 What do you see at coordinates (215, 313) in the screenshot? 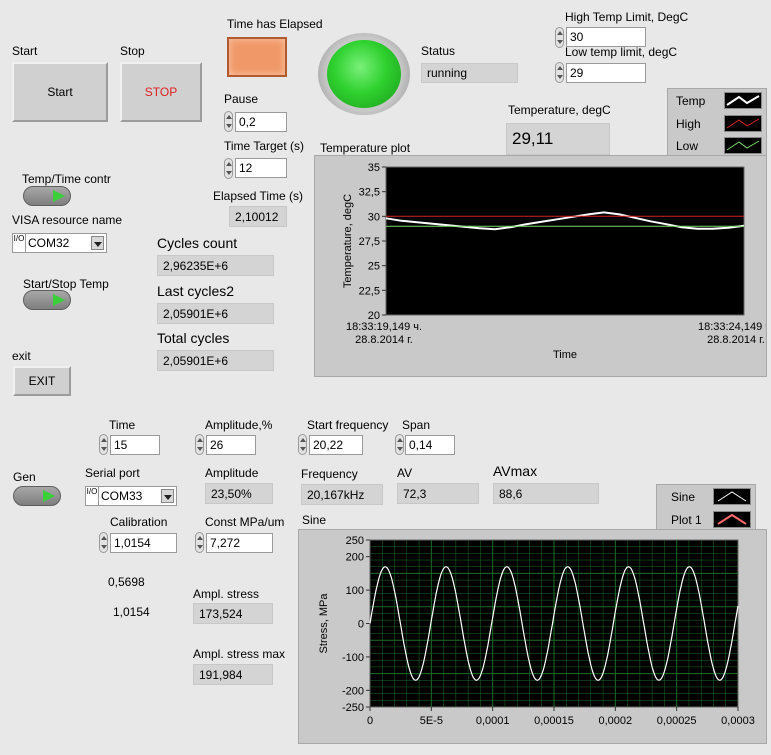
I see `last-cycles-indicator: 2,05901E+6` at bounding box center [215, 313].